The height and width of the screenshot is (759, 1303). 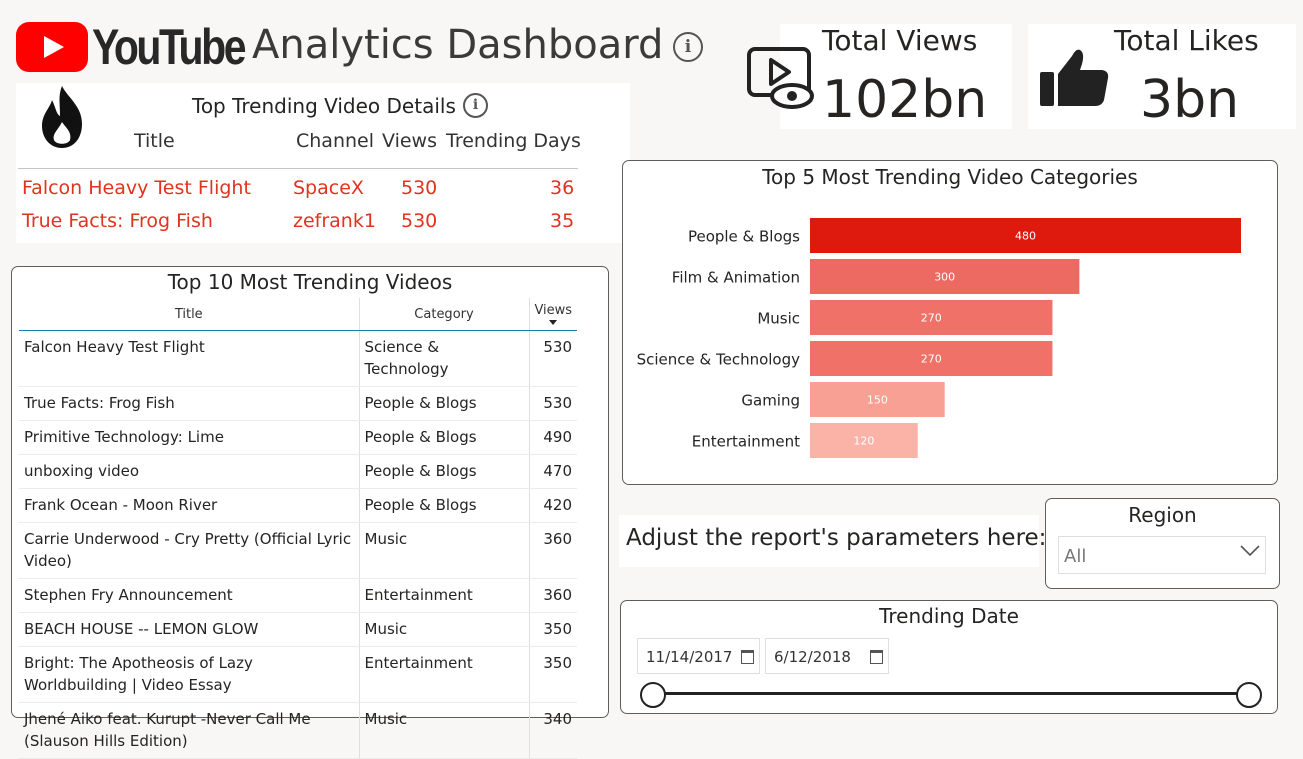 What do you see at coordinates (1186, 40) in the screenshot?
I see `total-likes-label: Total Likes` at bounding box center [1186, 40].